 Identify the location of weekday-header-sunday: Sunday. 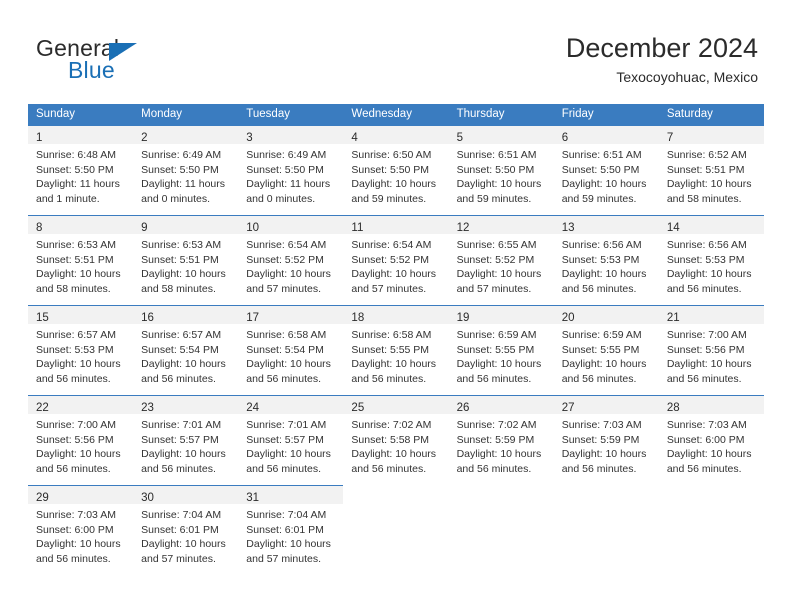
(81, 114).